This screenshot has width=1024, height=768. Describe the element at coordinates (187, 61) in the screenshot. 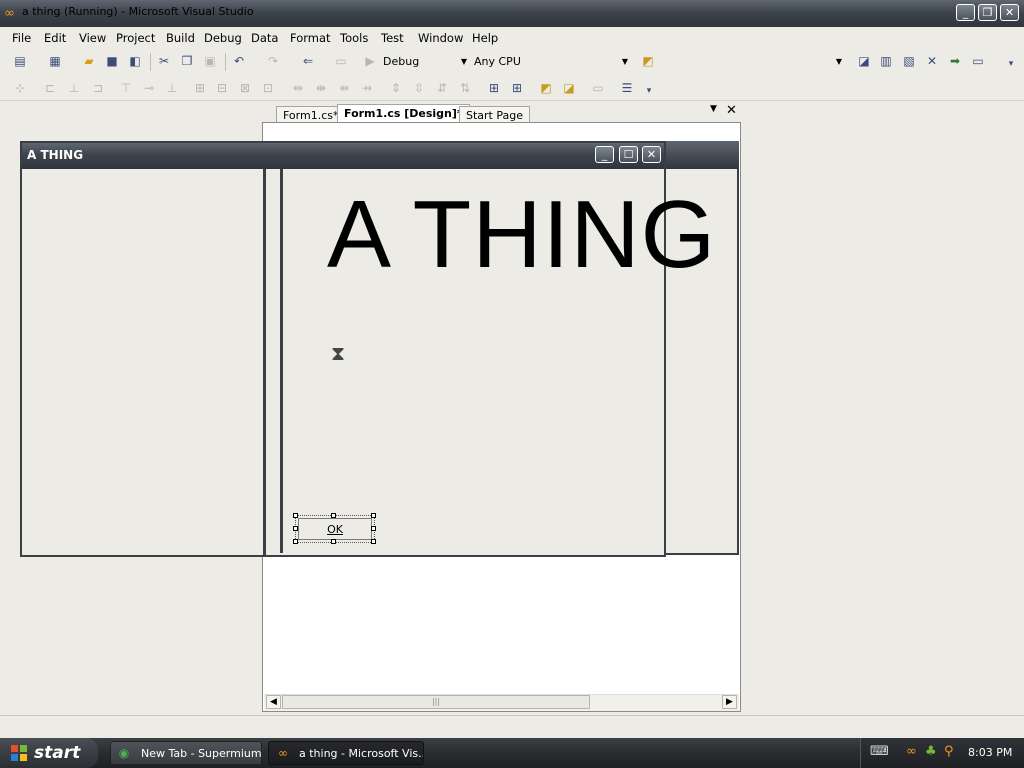

I see `copy-icon: ❐` at that location.